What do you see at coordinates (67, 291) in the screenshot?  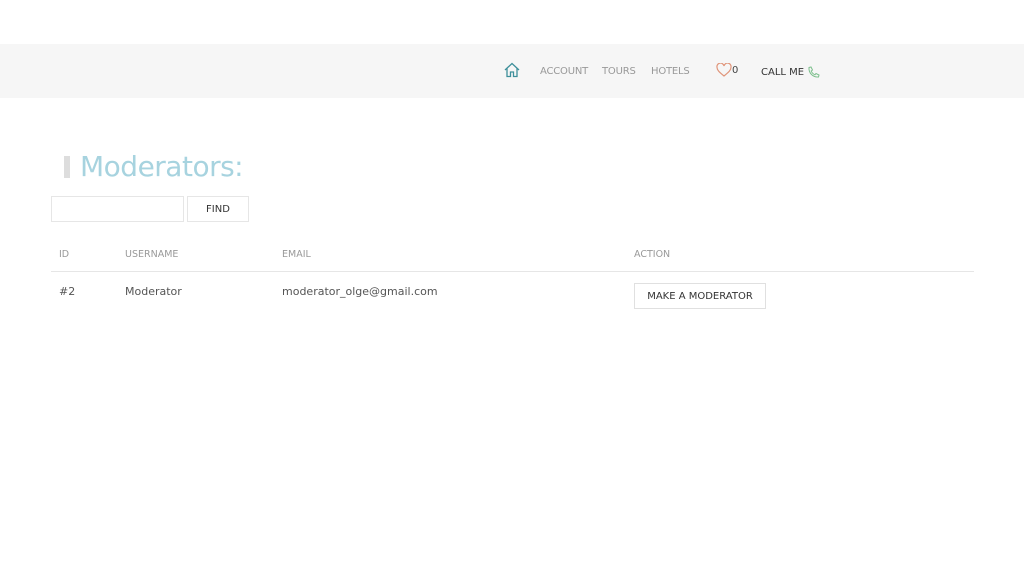 I see `cell-id: #2` at bounding box center [67, 291].